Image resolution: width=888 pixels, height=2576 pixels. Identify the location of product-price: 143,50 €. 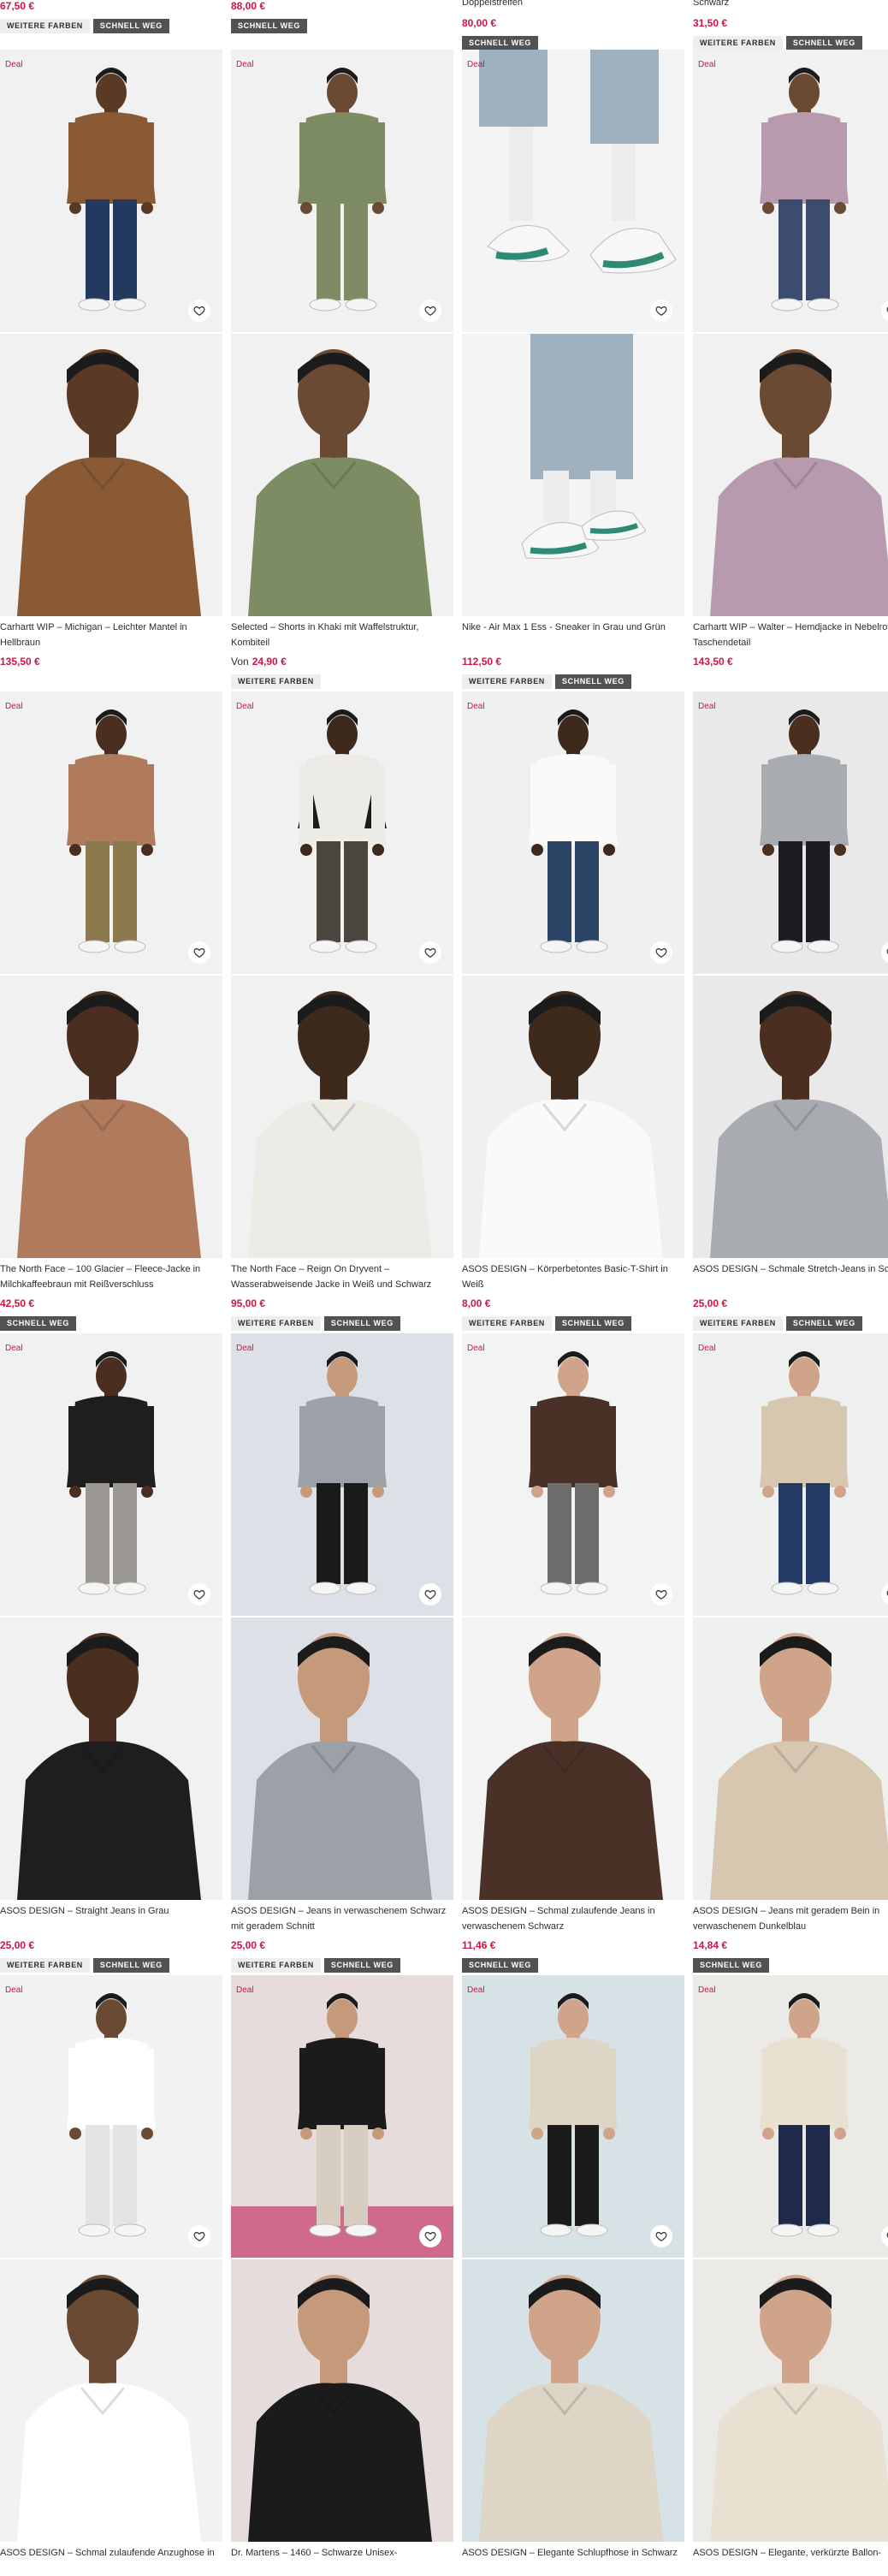
(713, 662).